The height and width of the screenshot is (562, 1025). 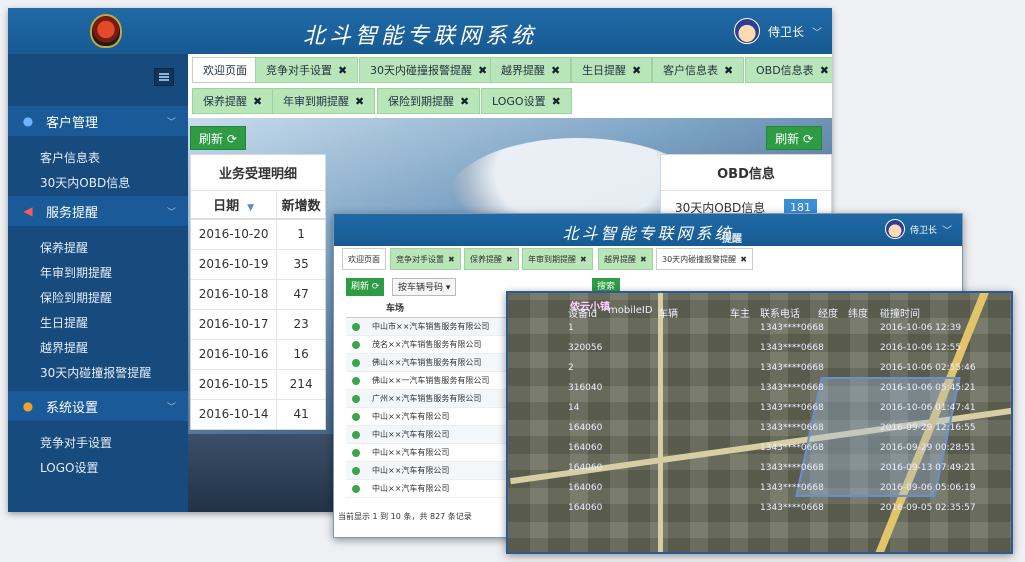 I want to click on tab-label: 年审到期提醒, so click(x=552, y=259).